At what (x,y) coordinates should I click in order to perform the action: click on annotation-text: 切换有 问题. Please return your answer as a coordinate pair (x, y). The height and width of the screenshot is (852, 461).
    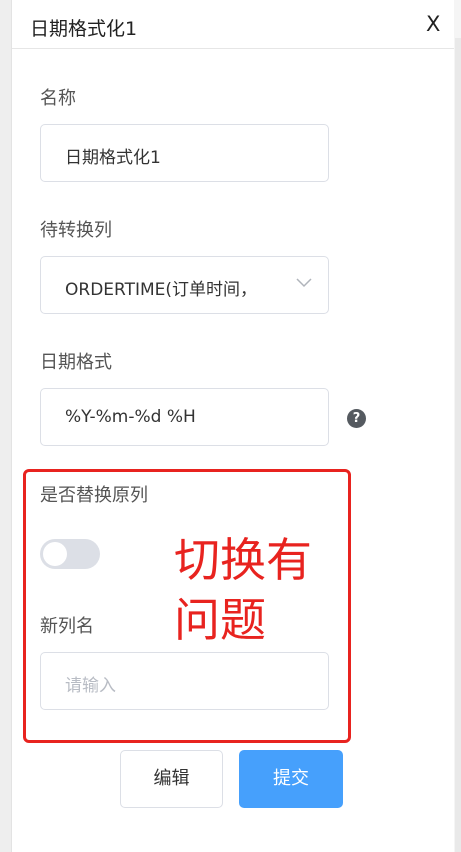
    Looking at the image, I should click on (254, 590).